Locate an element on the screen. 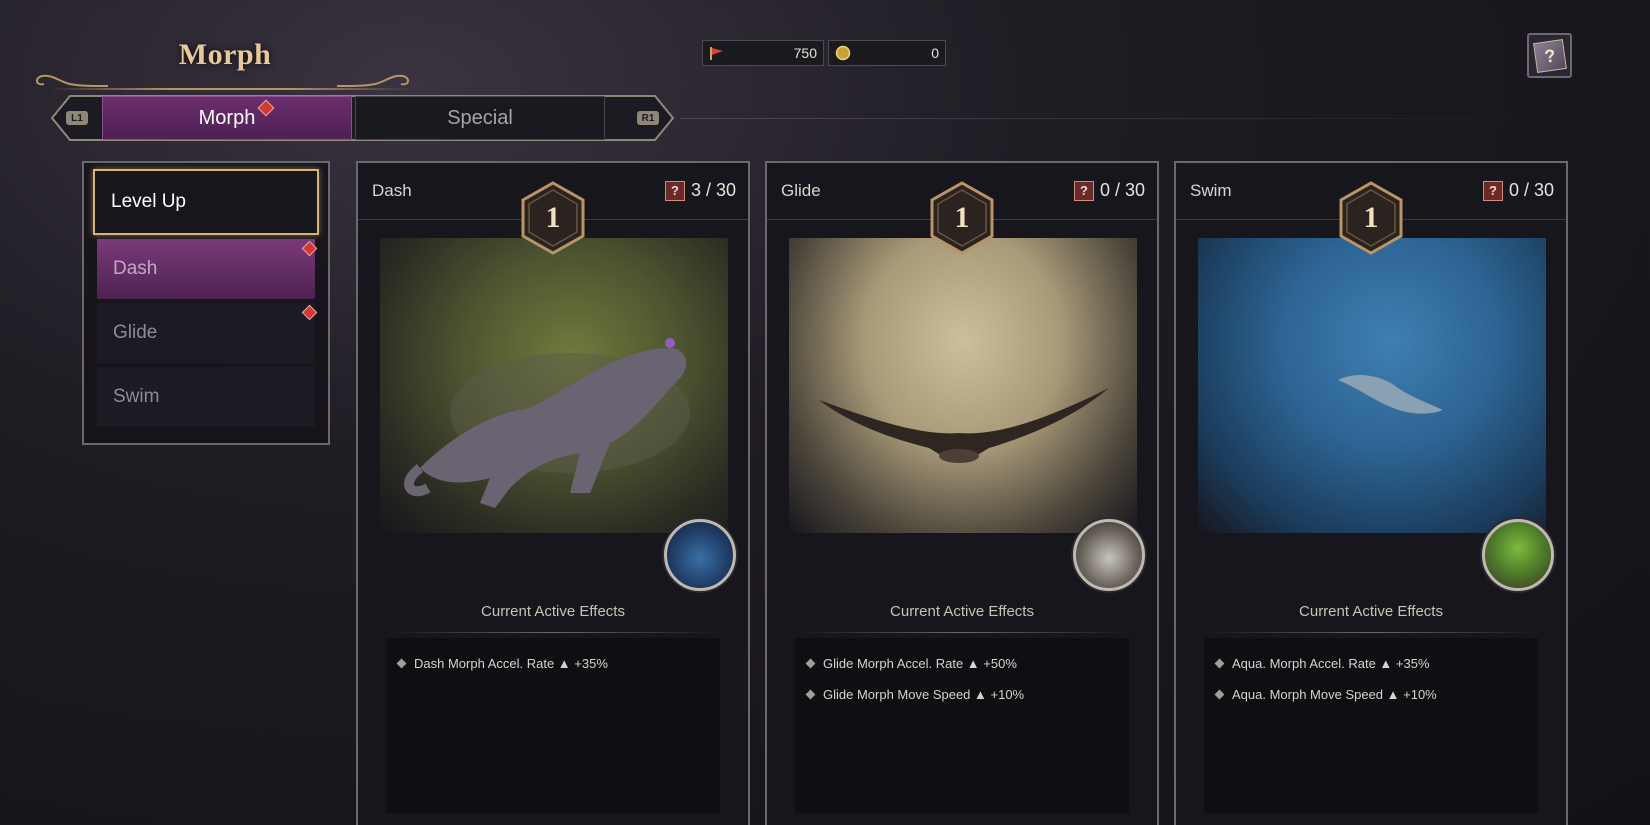  effect-item: Aqua. Morph Accel. Rate ▲ +35% is located at coordinates (1370, 663).